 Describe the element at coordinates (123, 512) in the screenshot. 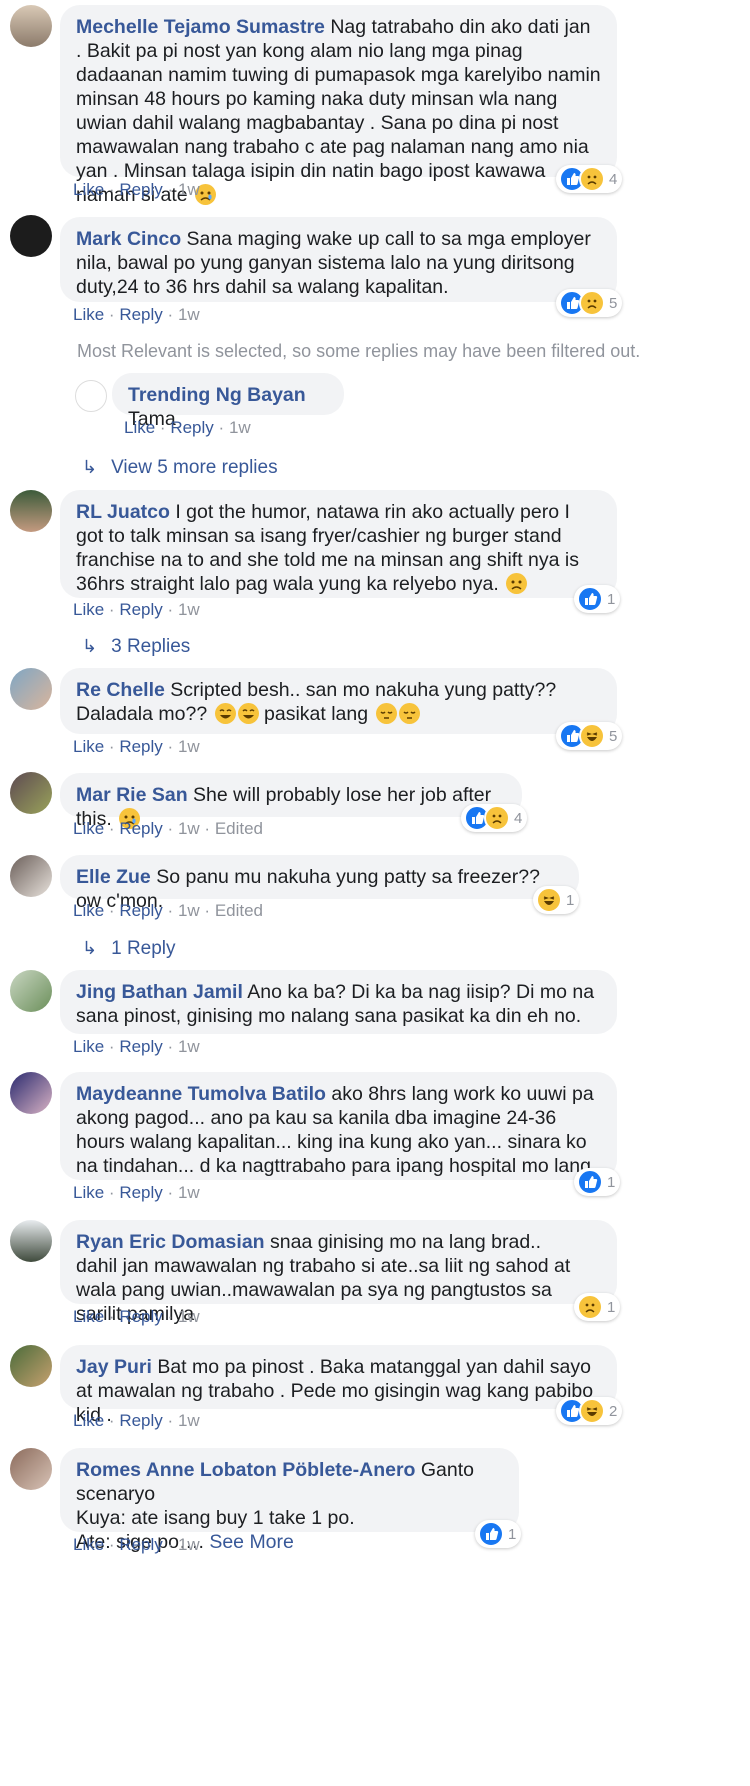

I see `comment-author: RL Juatco` at that location.